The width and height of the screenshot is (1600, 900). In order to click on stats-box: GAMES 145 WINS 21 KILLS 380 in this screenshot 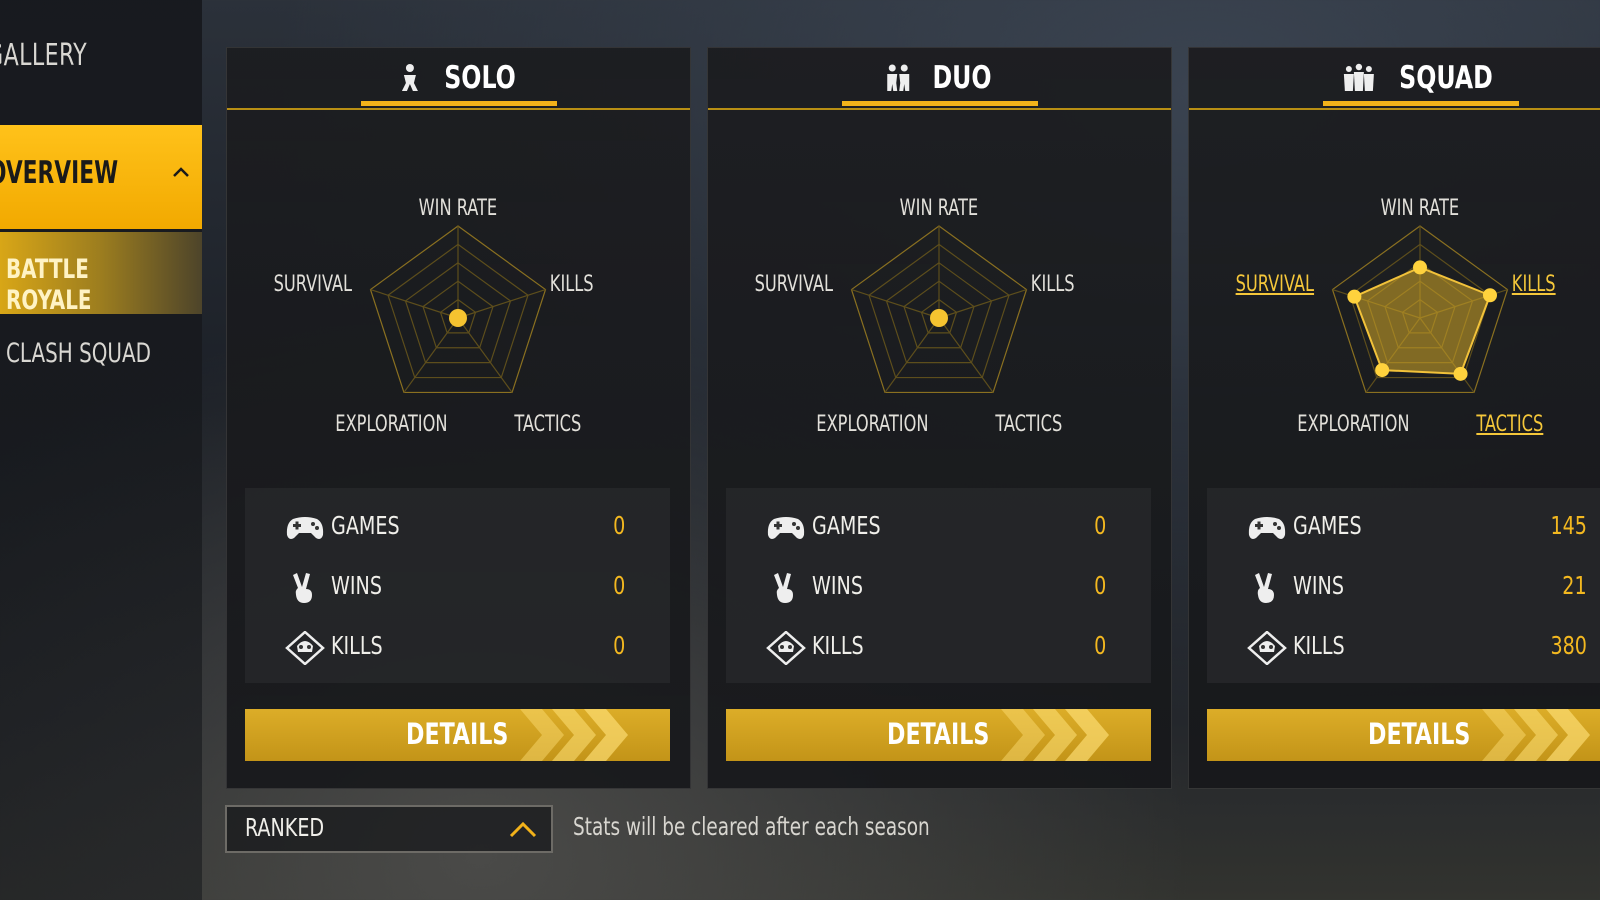, I will do `click(1403, 585)`.